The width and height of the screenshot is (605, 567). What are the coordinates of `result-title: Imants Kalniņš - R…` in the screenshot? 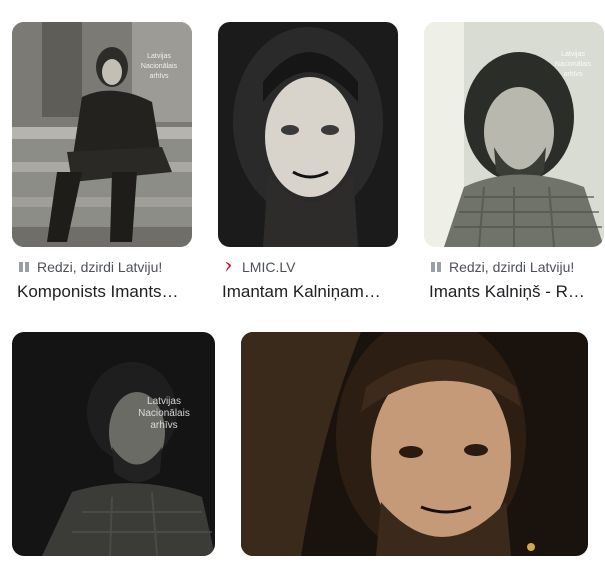 It's located at (514, 292).